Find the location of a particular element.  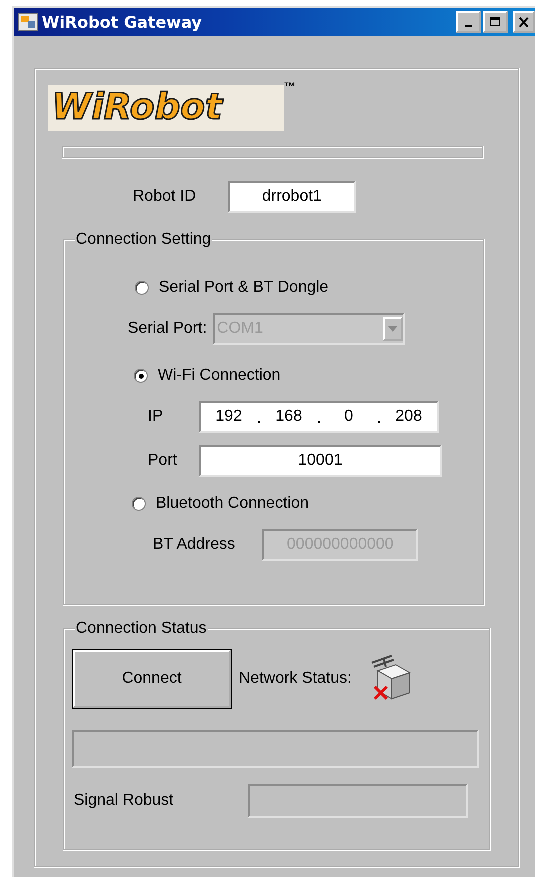

close-icon is located at coordinates (524, 22).